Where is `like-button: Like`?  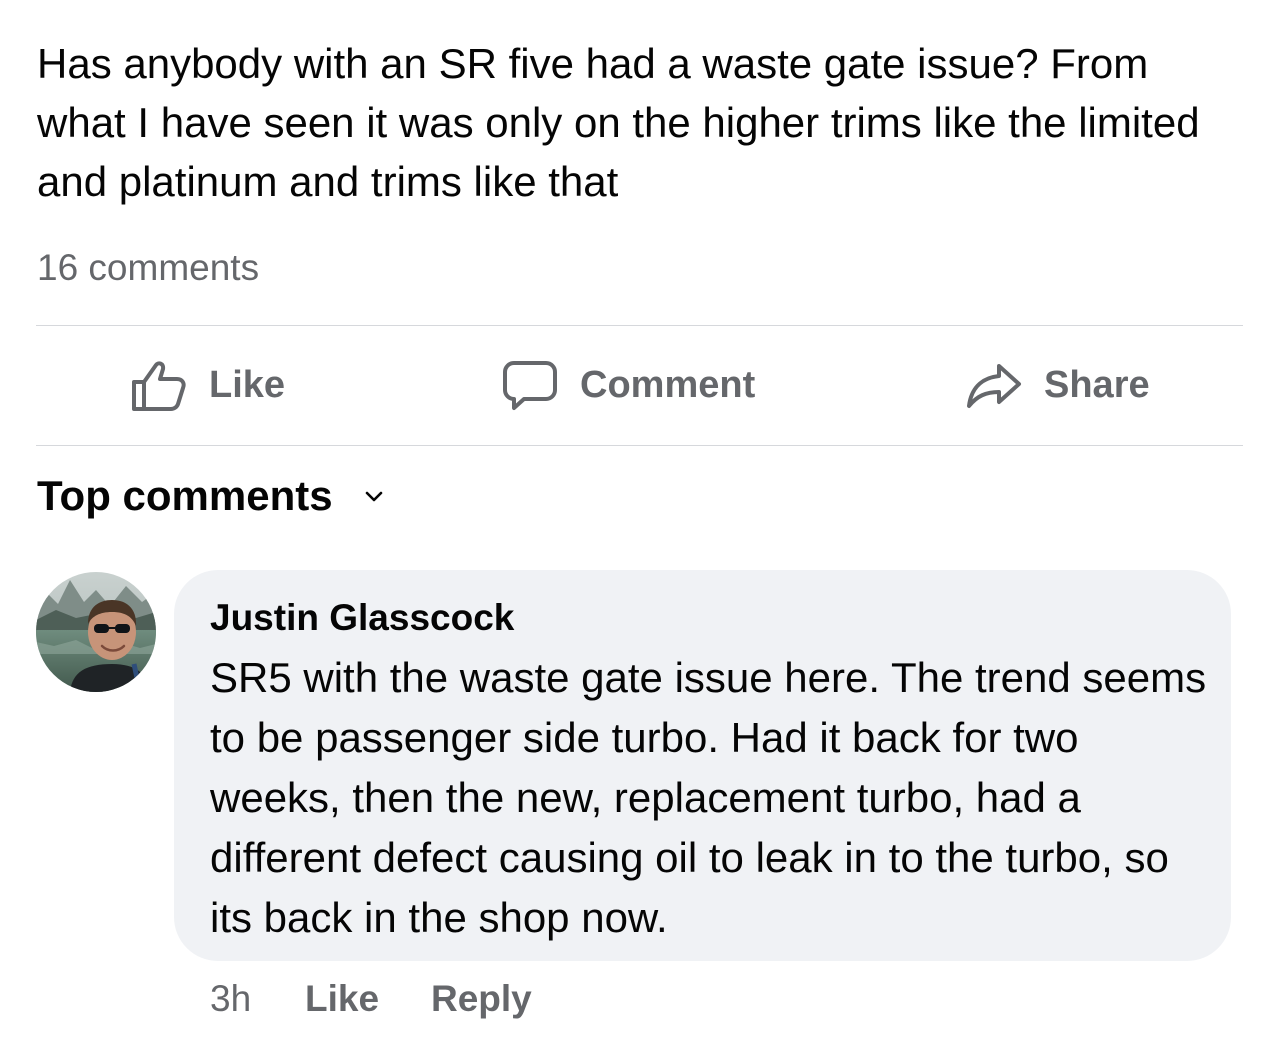
like-button: Like is located at coordinates (208, 385).